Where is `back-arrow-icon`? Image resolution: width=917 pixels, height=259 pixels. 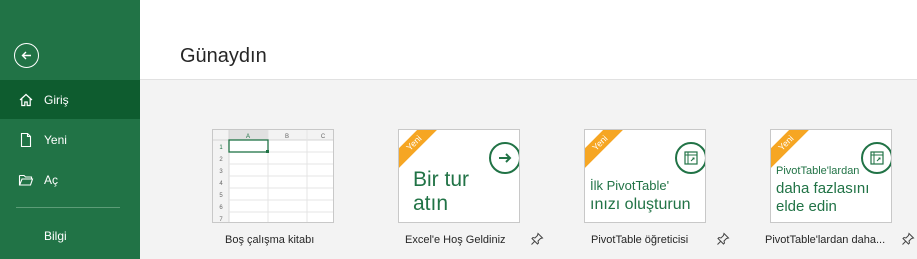 back-arrow-icon is located at coordinates (26, 55).